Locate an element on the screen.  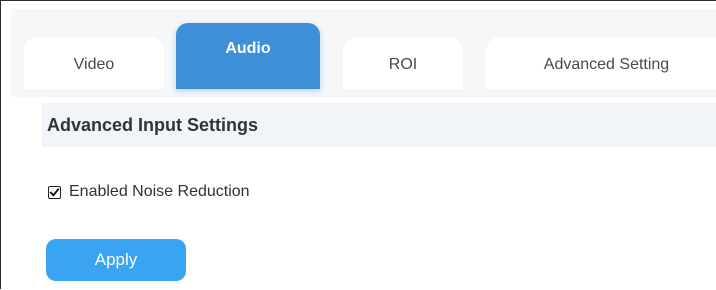
tab-audio: Audio is located at coordinates (248, 56).